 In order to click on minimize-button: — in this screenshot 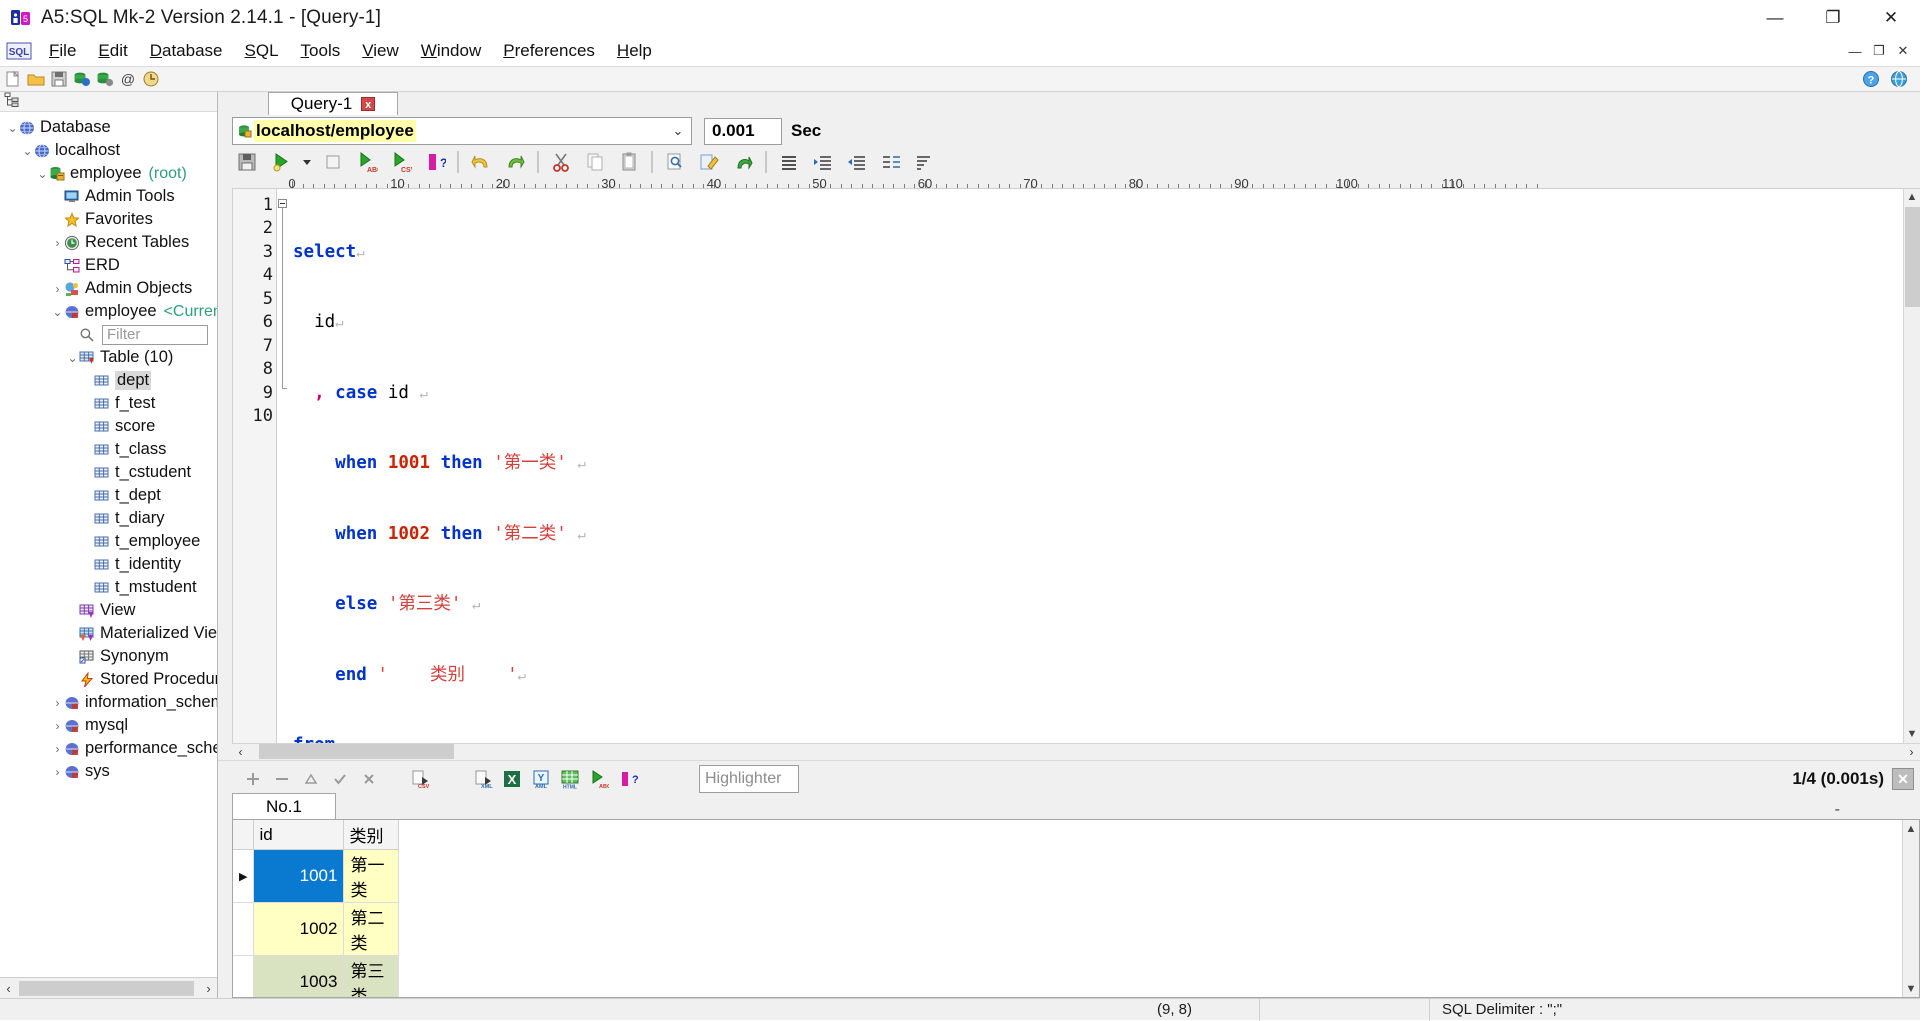, I will do `click(1775, 18)`.